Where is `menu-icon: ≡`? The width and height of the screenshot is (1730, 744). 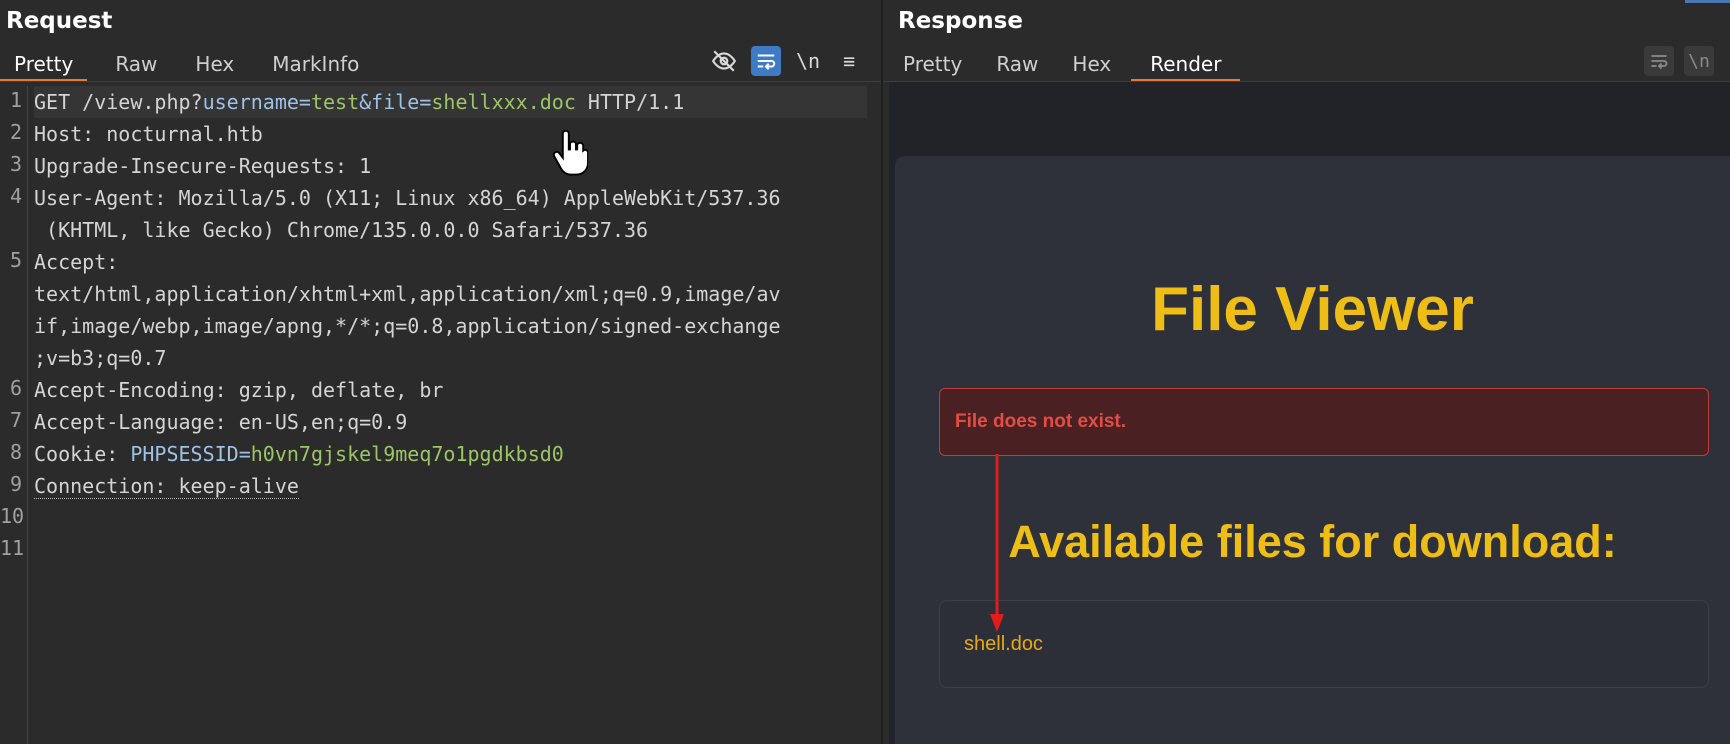
menu-icon: ≡ is located at coordinates (849, 61).